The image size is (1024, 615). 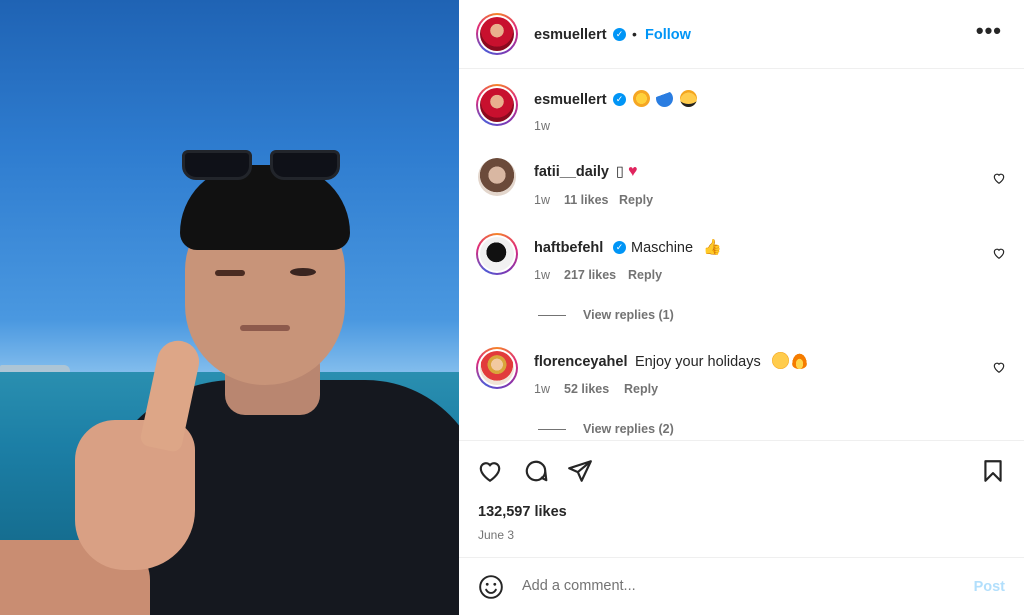 I want to click on photo-coast, so click(x=35, y=368).